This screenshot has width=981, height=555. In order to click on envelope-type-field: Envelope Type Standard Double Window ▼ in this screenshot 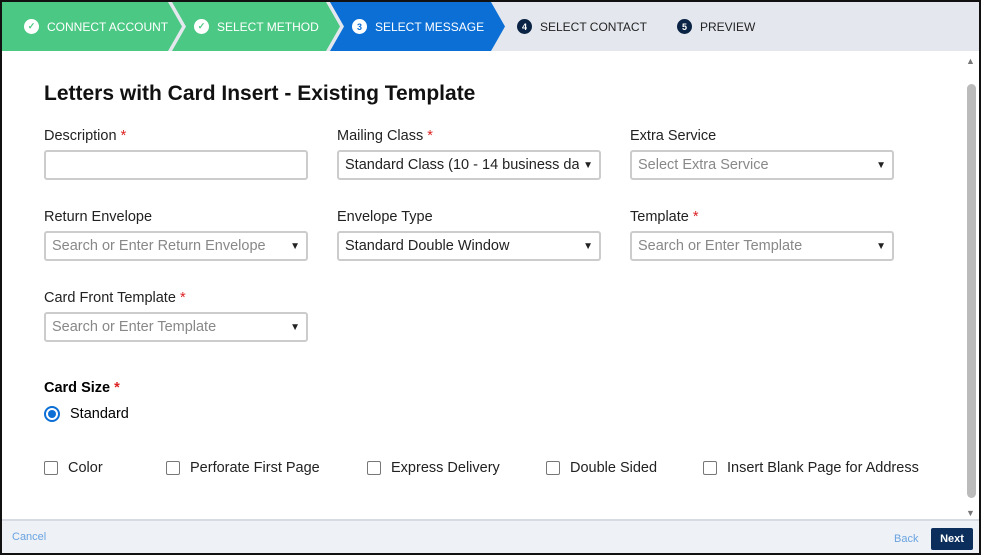, I will do `click(469, 235)`.